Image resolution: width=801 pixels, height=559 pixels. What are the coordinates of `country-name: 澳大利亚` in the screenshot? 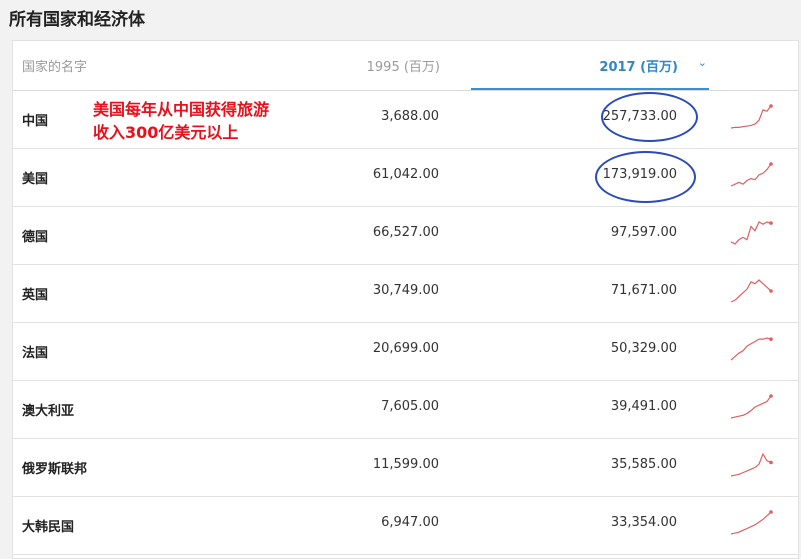 It's located at (48, 409).